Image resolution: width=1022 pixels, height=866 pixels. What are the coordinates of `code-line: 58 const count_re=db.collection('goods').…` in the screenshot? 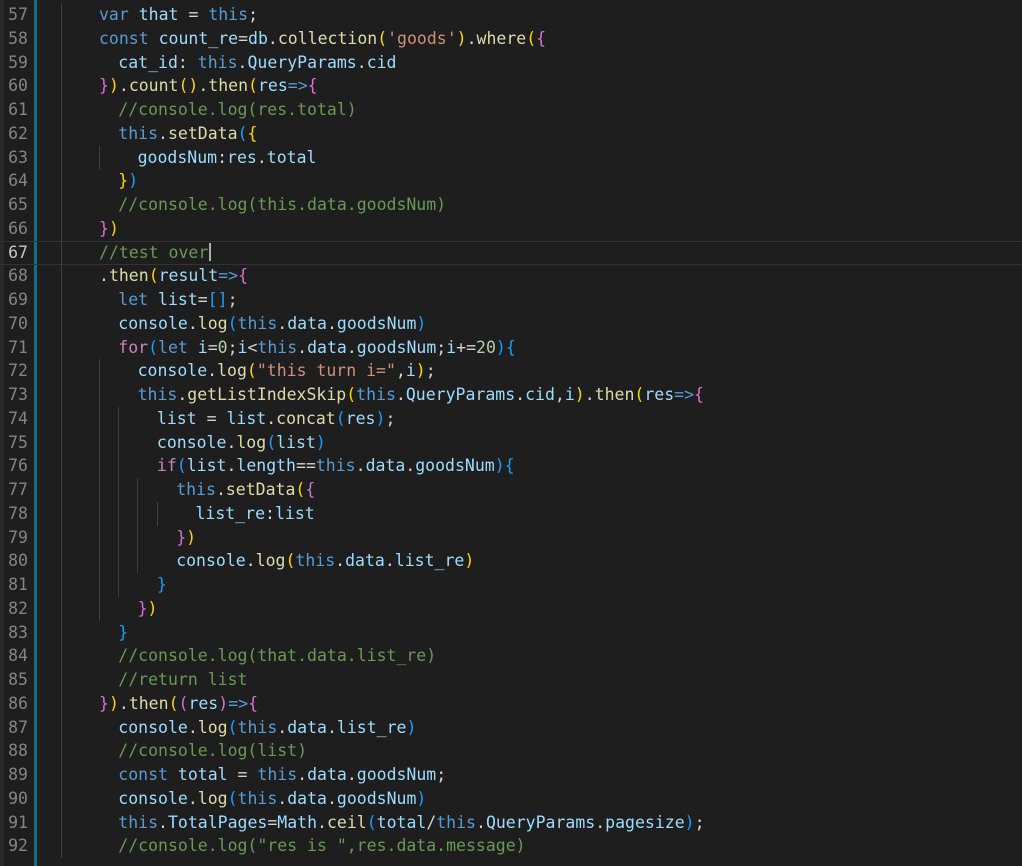 It's located at (511, 38).